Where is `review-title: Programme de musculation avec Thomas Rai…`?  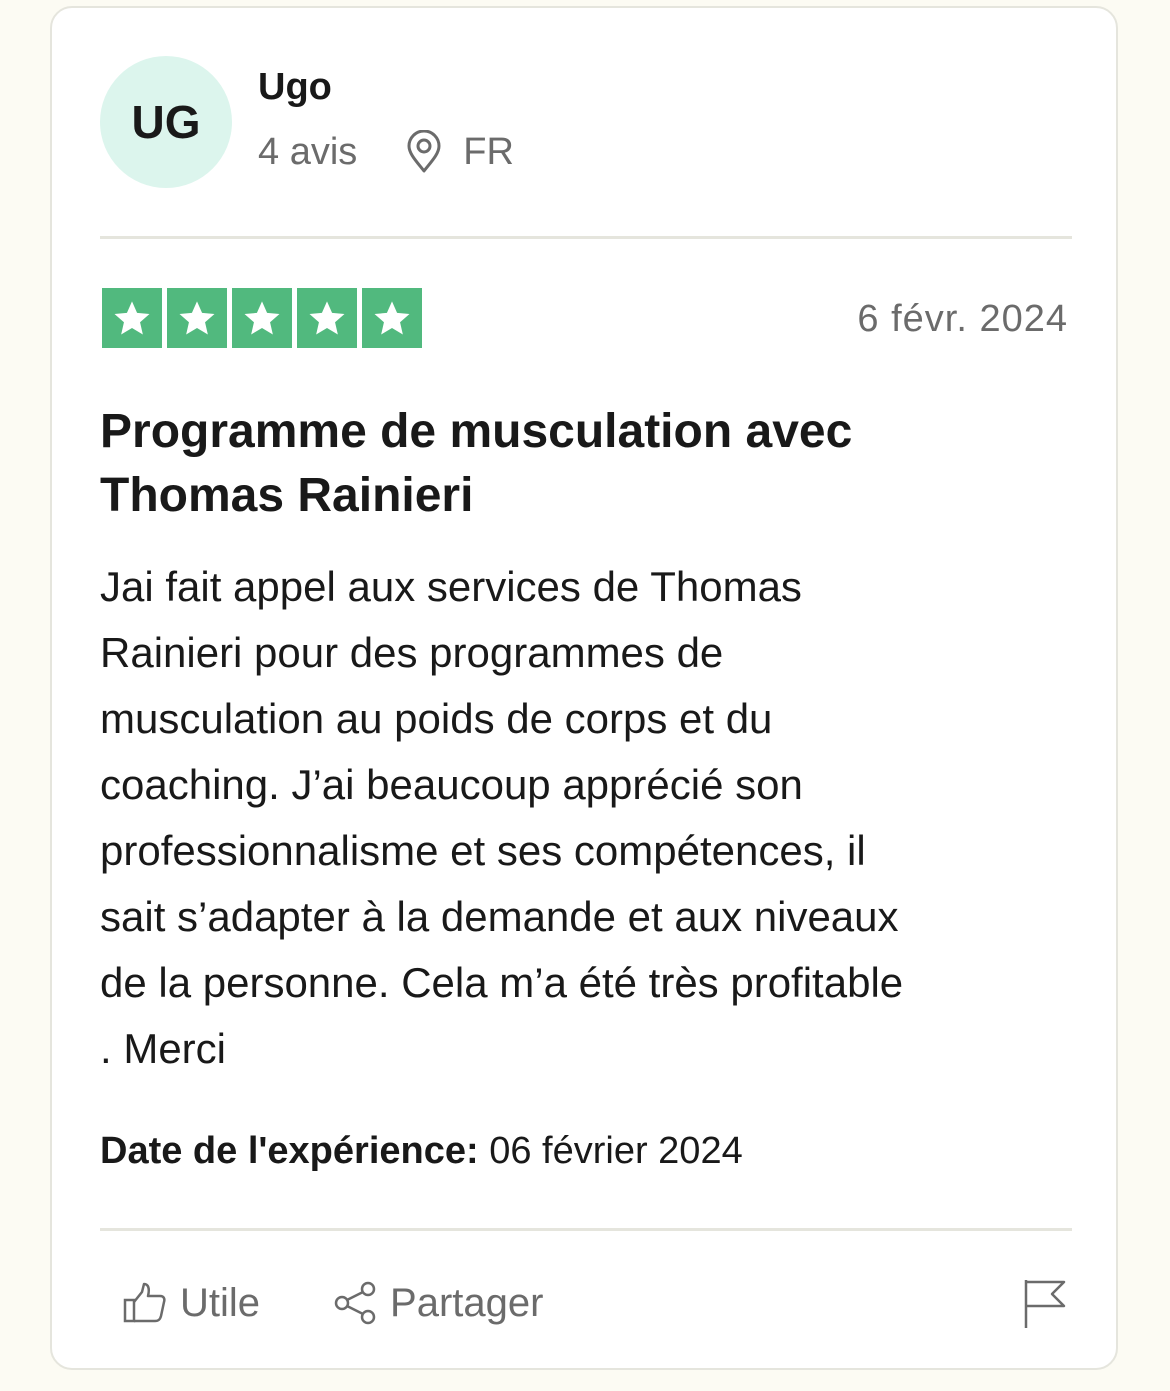 review-title: Programme de musculation avec Thomas Rai… is located at coordinates (580, 464).